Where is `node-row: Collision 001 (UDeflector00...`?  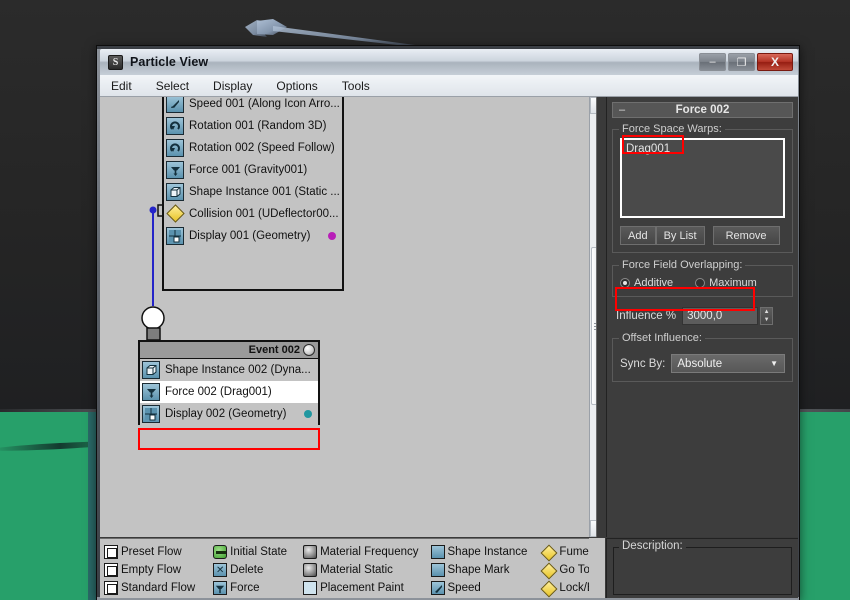
node-row: Collision 001 (UDeflector00... is located at coordinates (253, 214).